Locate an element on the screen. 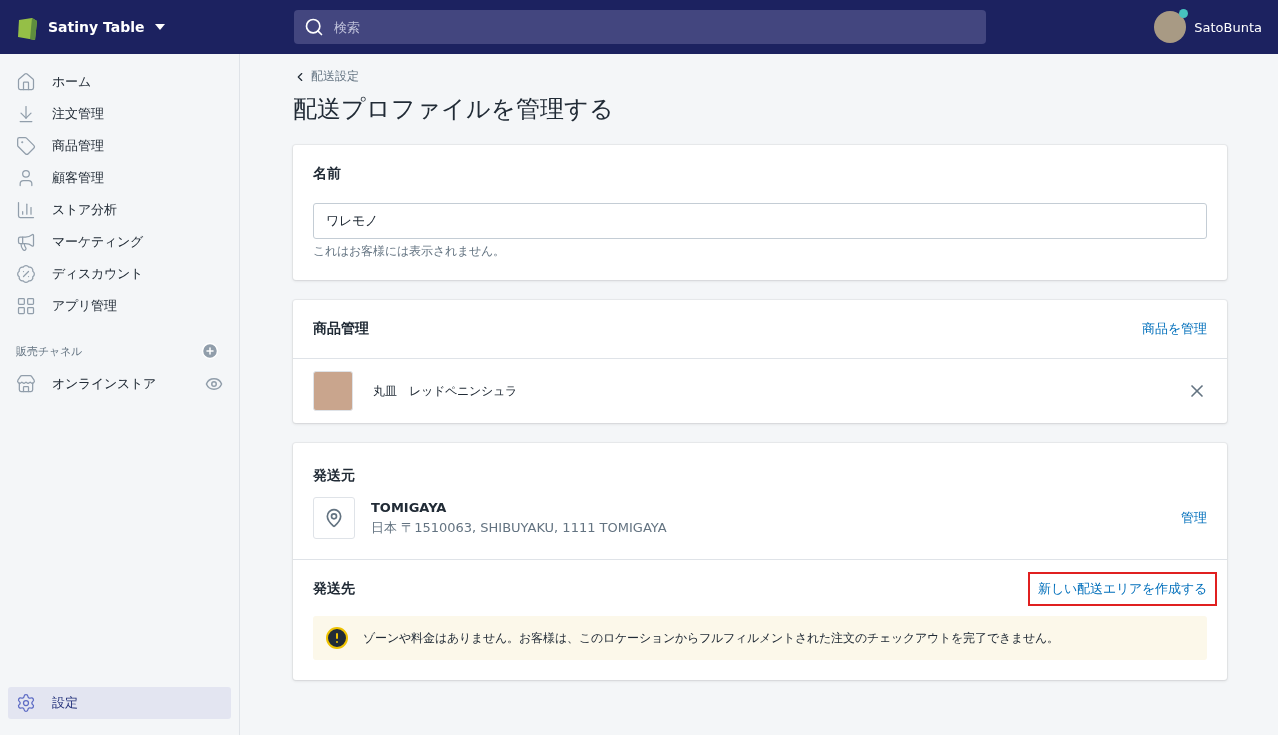 The height and width of the screenshot is (735, 1278). store-name: Satiny Table is located at coordinates (96, 27).